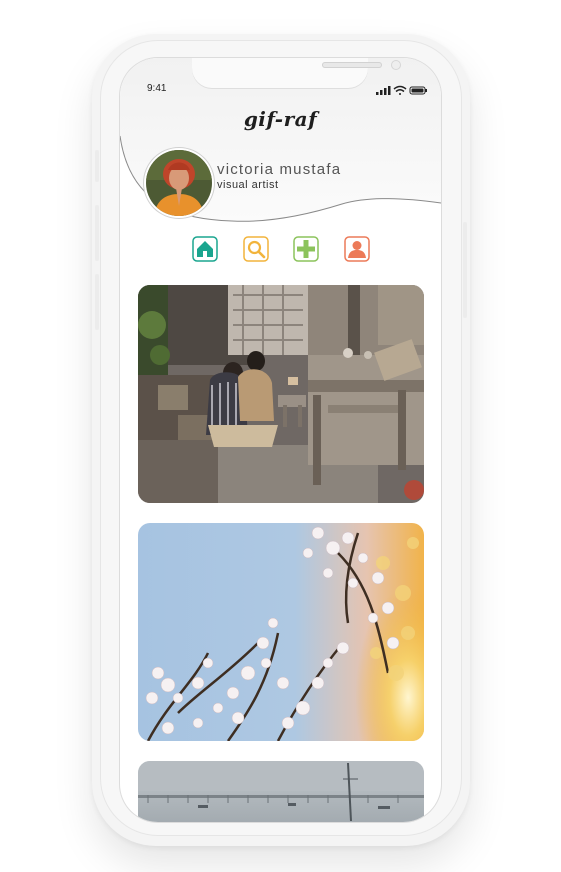 This screenshot has height=872, width=561. What do you see at coordinates (248, 185) in the screenshot?
I see `profile-role: visual artist` at bounding box center [248, 185].